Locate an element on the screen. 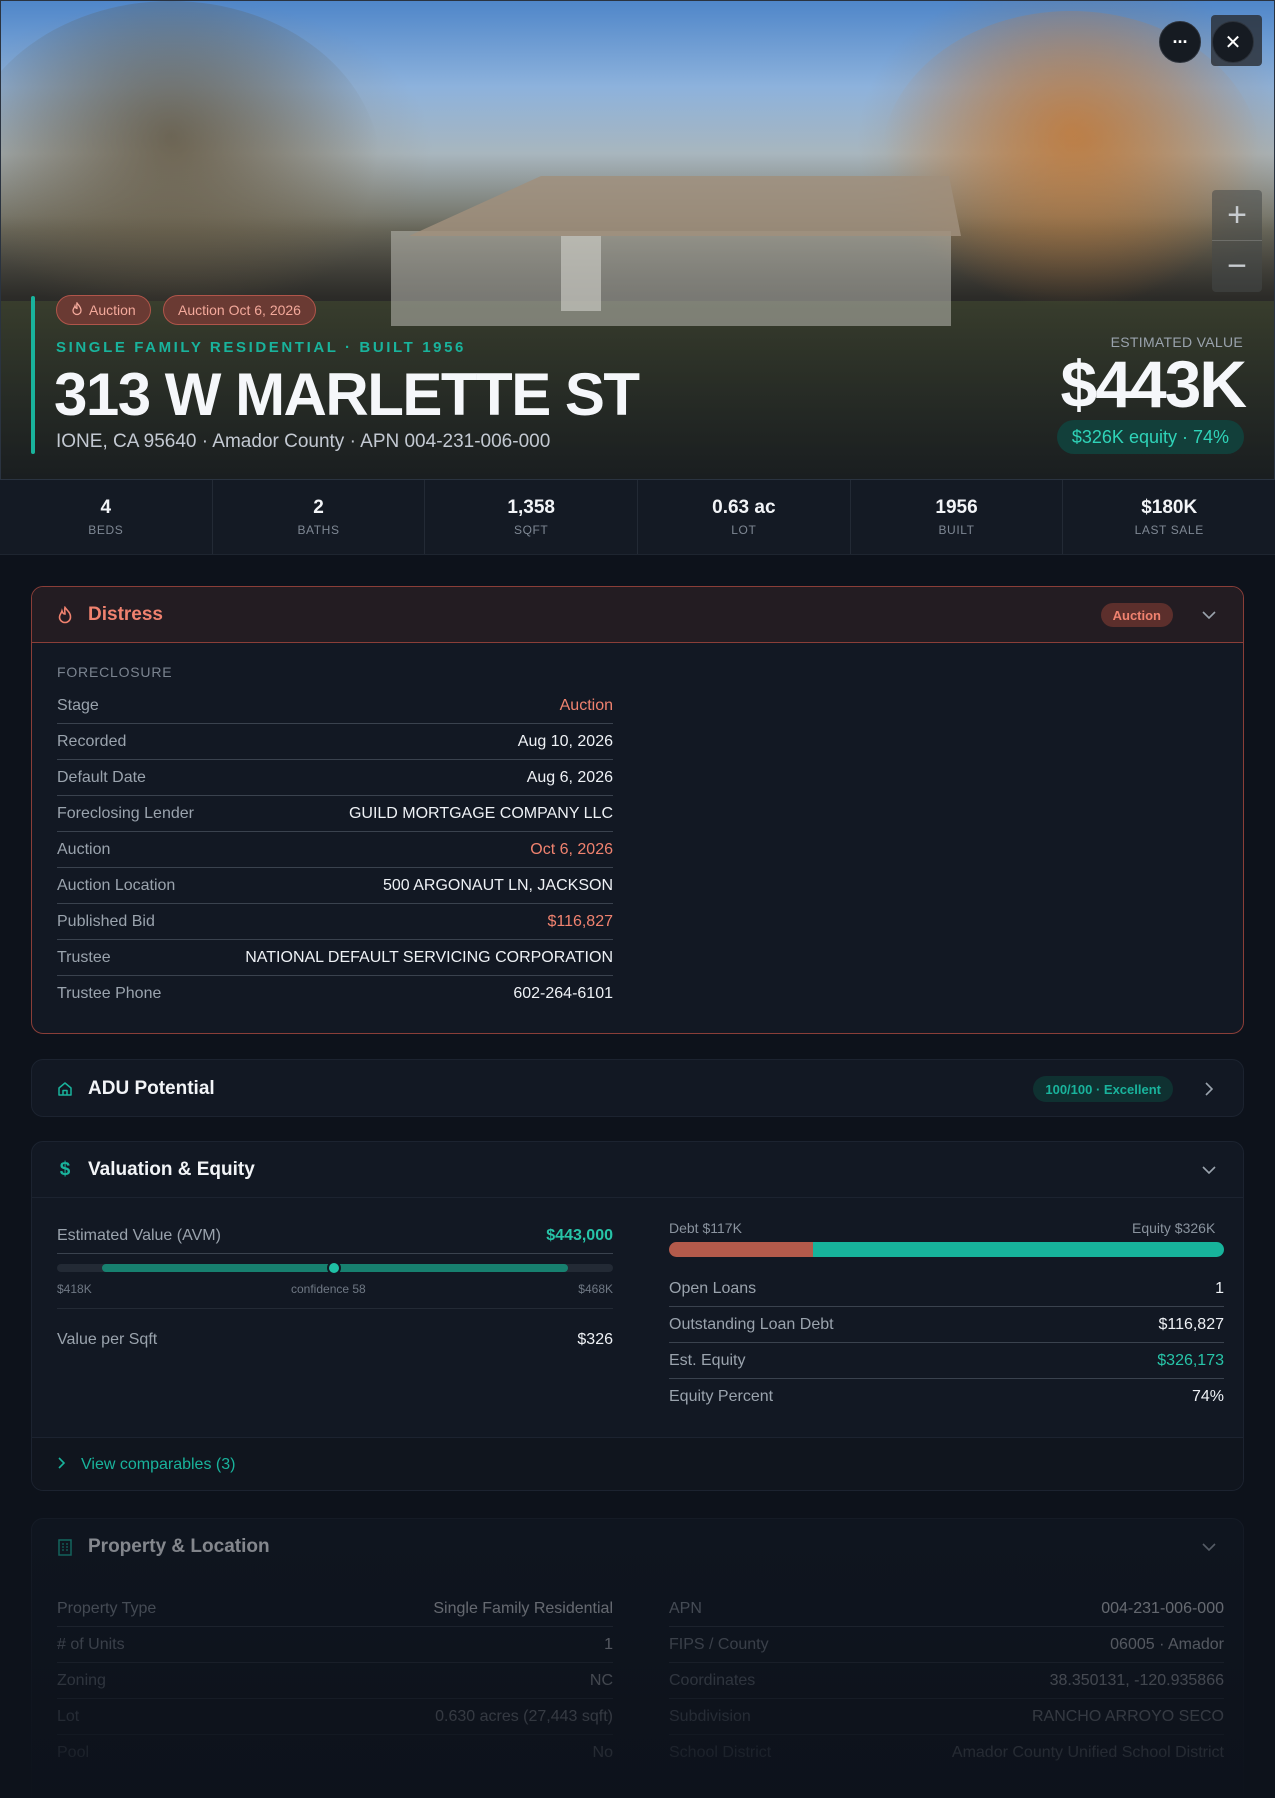  stat-lot: 0.63 ac LOT is located at coordinates (744, 517).